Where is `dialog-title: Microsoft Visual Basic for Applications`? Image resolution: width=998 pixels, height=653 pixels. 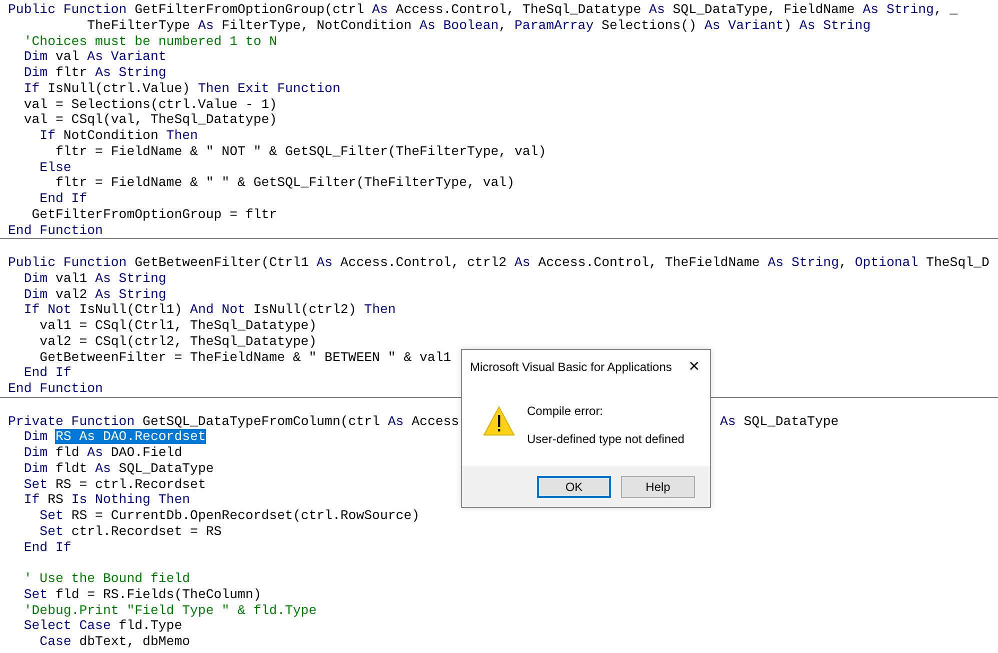
dialog-title: Microsoft Visual Basic for Applications is located at coordinates (571, 367).